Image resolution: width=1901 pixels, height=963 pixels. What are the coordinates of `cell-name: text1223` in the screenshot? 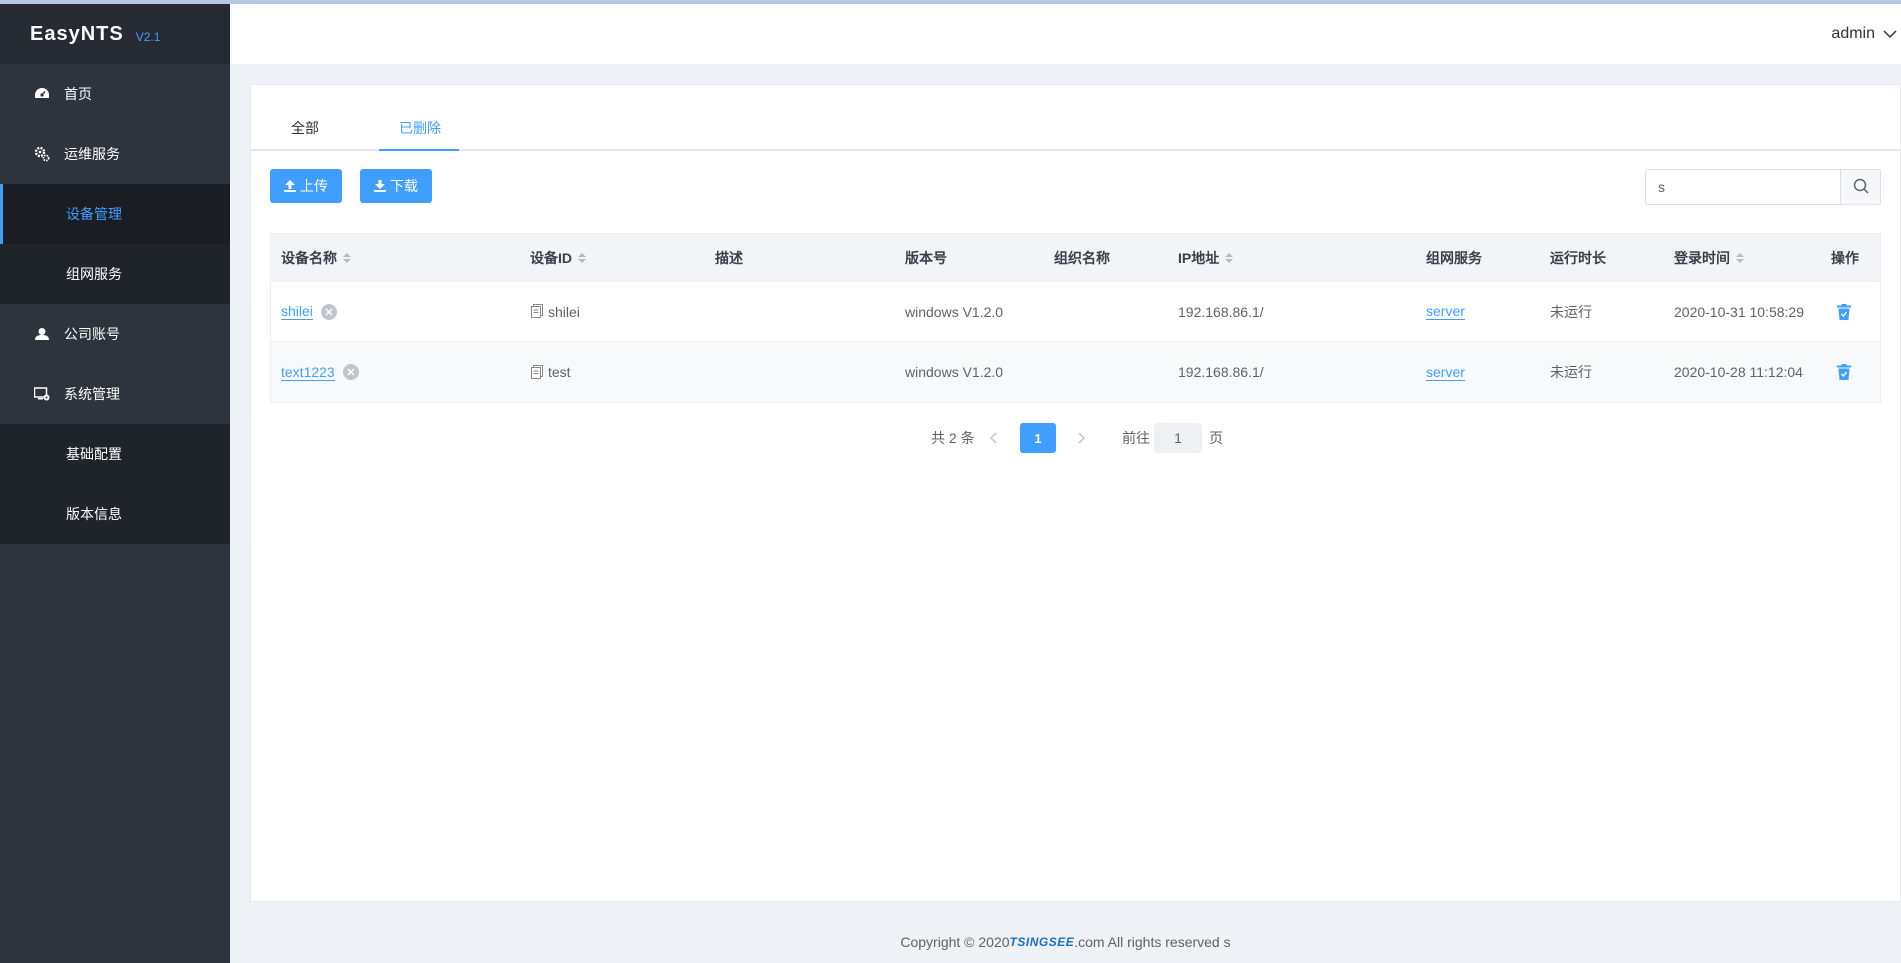 It's located at (320, 372).